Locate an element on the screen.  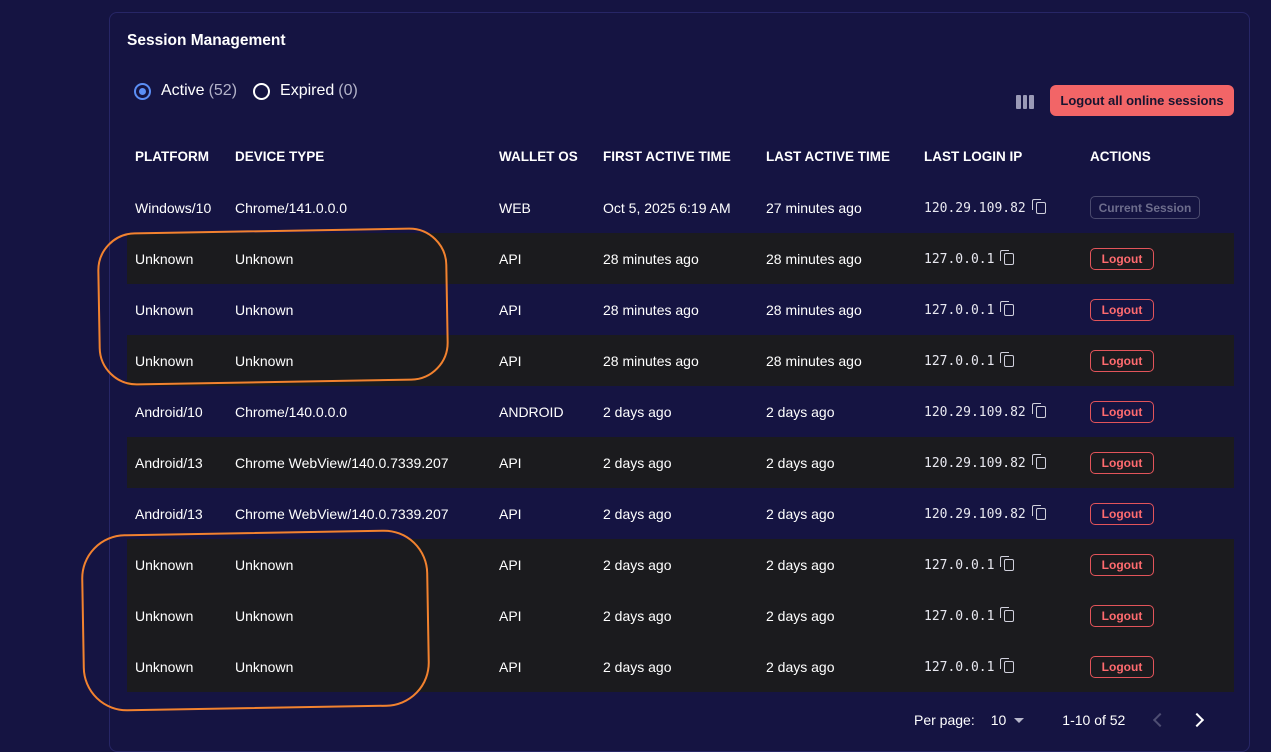
page-range: 1-10 of 52 is located at coordinates (1094, 720).